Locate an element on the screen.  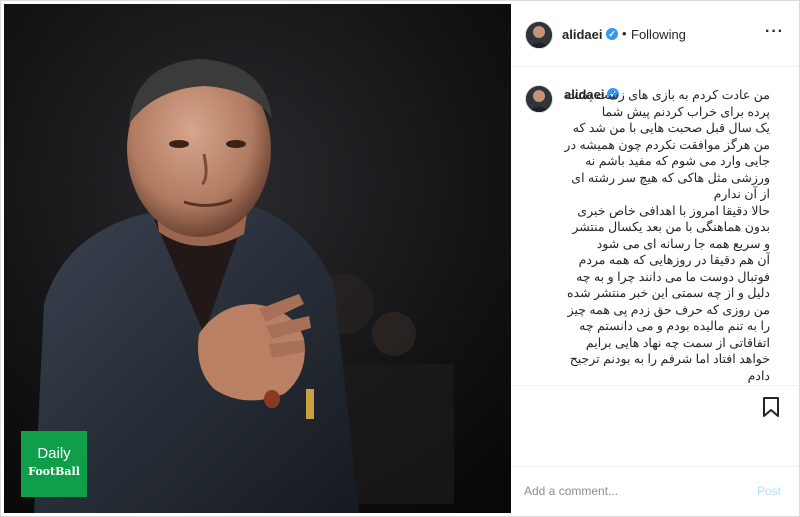
caption-avatar is located at coordinates (539, 99).